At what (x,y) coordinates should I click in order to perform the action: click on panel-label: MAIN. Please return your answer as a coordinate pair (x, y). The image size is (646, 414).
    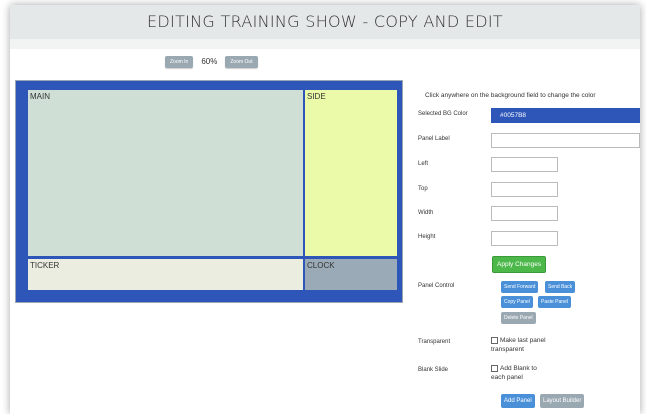
    Looking at the image, I should click on (40, 96).